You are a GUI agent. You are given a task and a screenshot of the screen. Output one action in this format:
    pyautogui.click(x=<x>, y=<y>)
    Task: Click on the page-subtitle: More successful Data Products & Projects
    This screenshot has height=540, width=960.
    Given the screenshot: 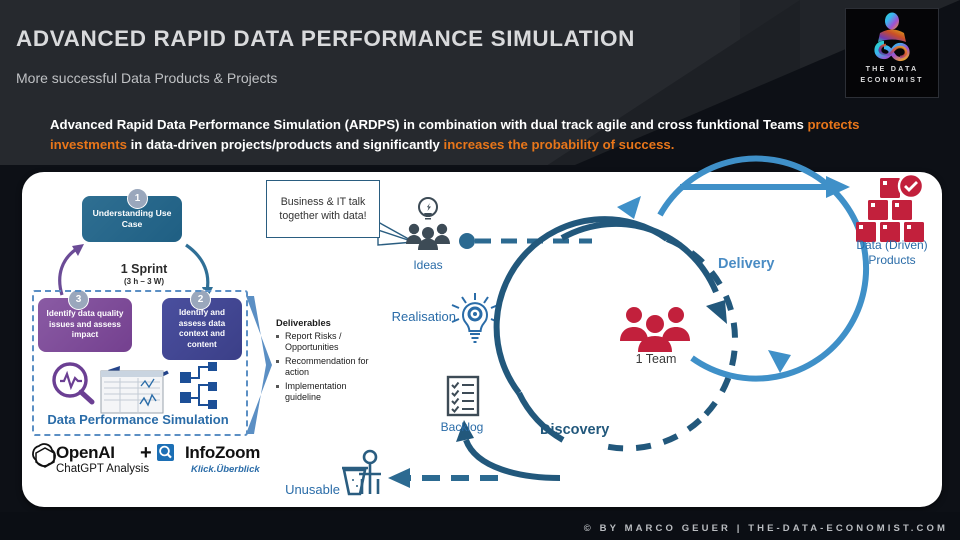 What is the action you would take?
    pyautogui.click(x=147, y=78)
    